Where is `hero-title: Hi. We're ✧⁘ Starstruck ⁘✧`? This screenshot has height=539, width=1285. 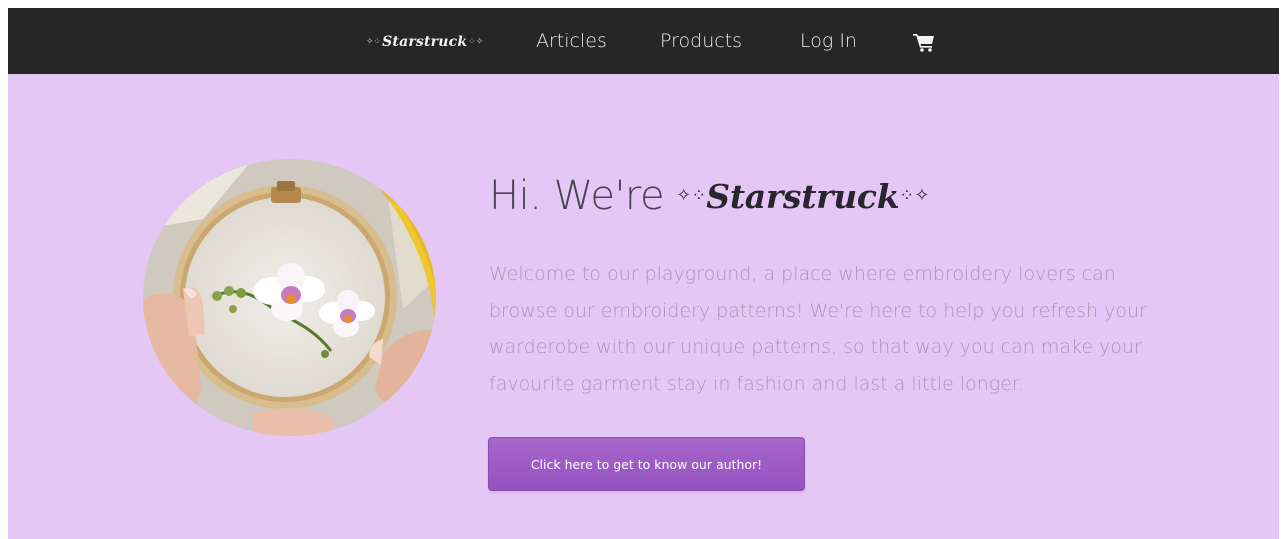
hero-title: Hi. We're ✧⁘ Starstruck ⁘✧ is located at coordinates (709, 196).